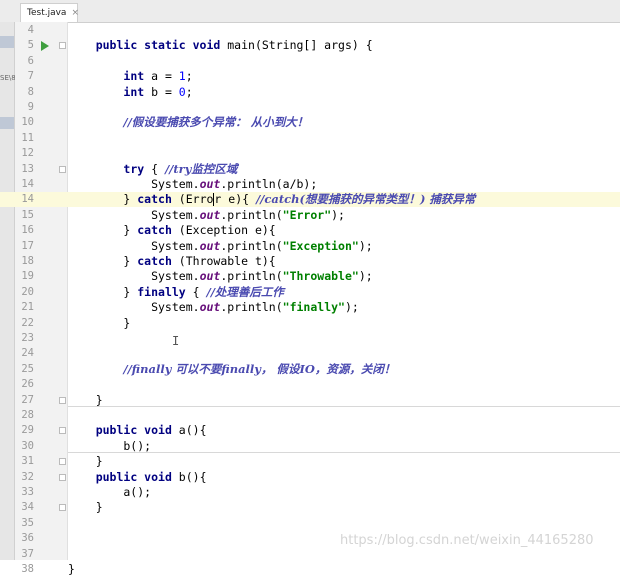 Image resolution: width=620 pixels, height=577 pixels. What do you see at coordinates (310, 477) in the screenshot?
I see `code-line: 32 public void b(){` at bounding box center [310, 477].